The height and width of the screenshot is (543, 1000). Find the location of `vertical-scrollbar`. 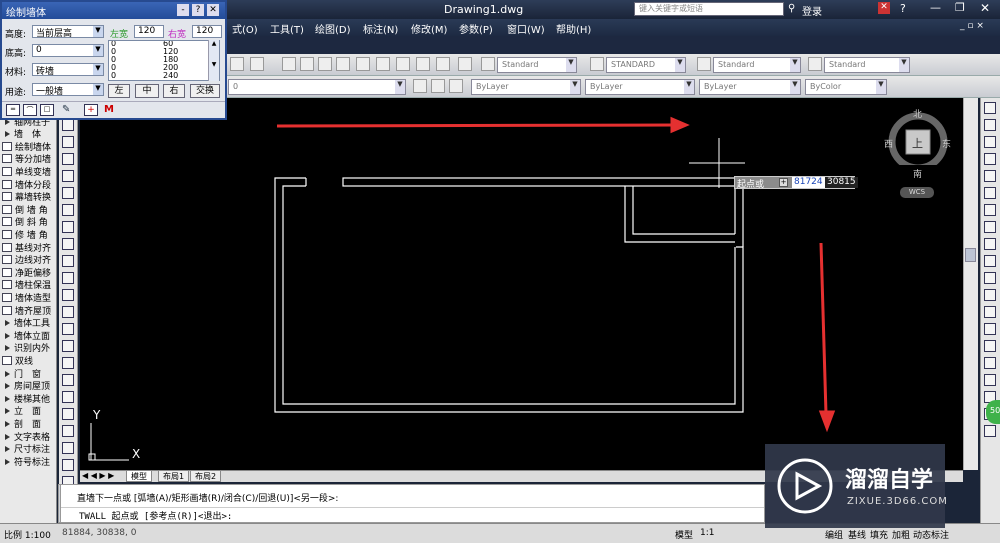

vertical-scrollbar is located at coordinates (970, 284).